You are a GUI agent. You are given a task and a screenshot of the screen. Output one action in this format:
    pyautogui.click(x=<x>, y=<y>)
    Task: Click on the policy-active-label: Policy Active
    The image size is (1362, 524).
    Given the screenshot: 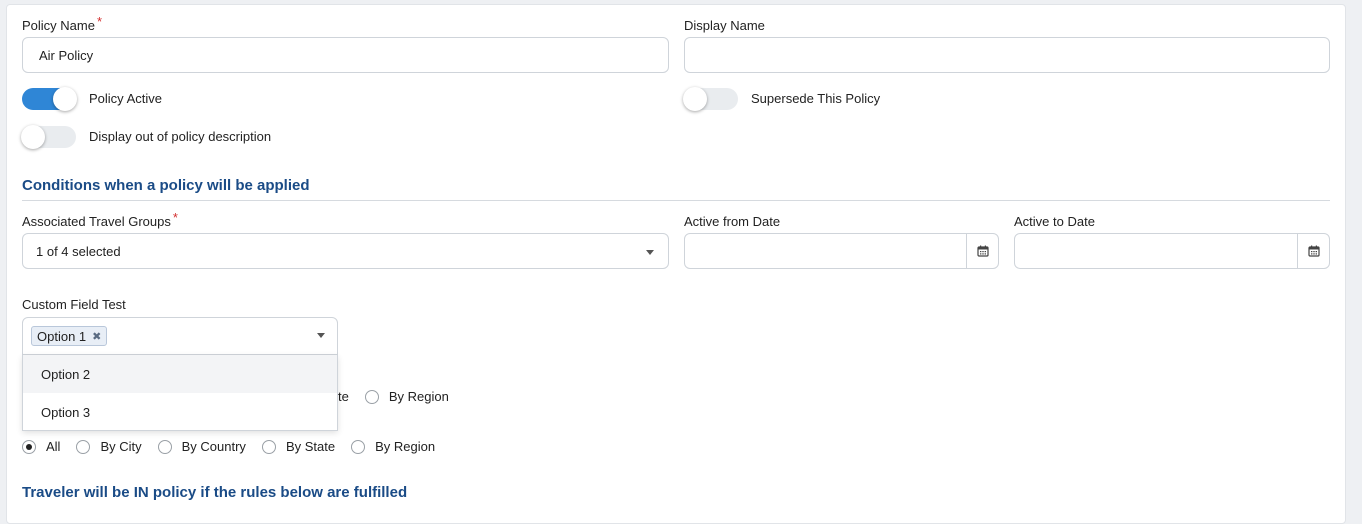 What is the action you would take?
    pyautogui.click(x=125, y=98)
    